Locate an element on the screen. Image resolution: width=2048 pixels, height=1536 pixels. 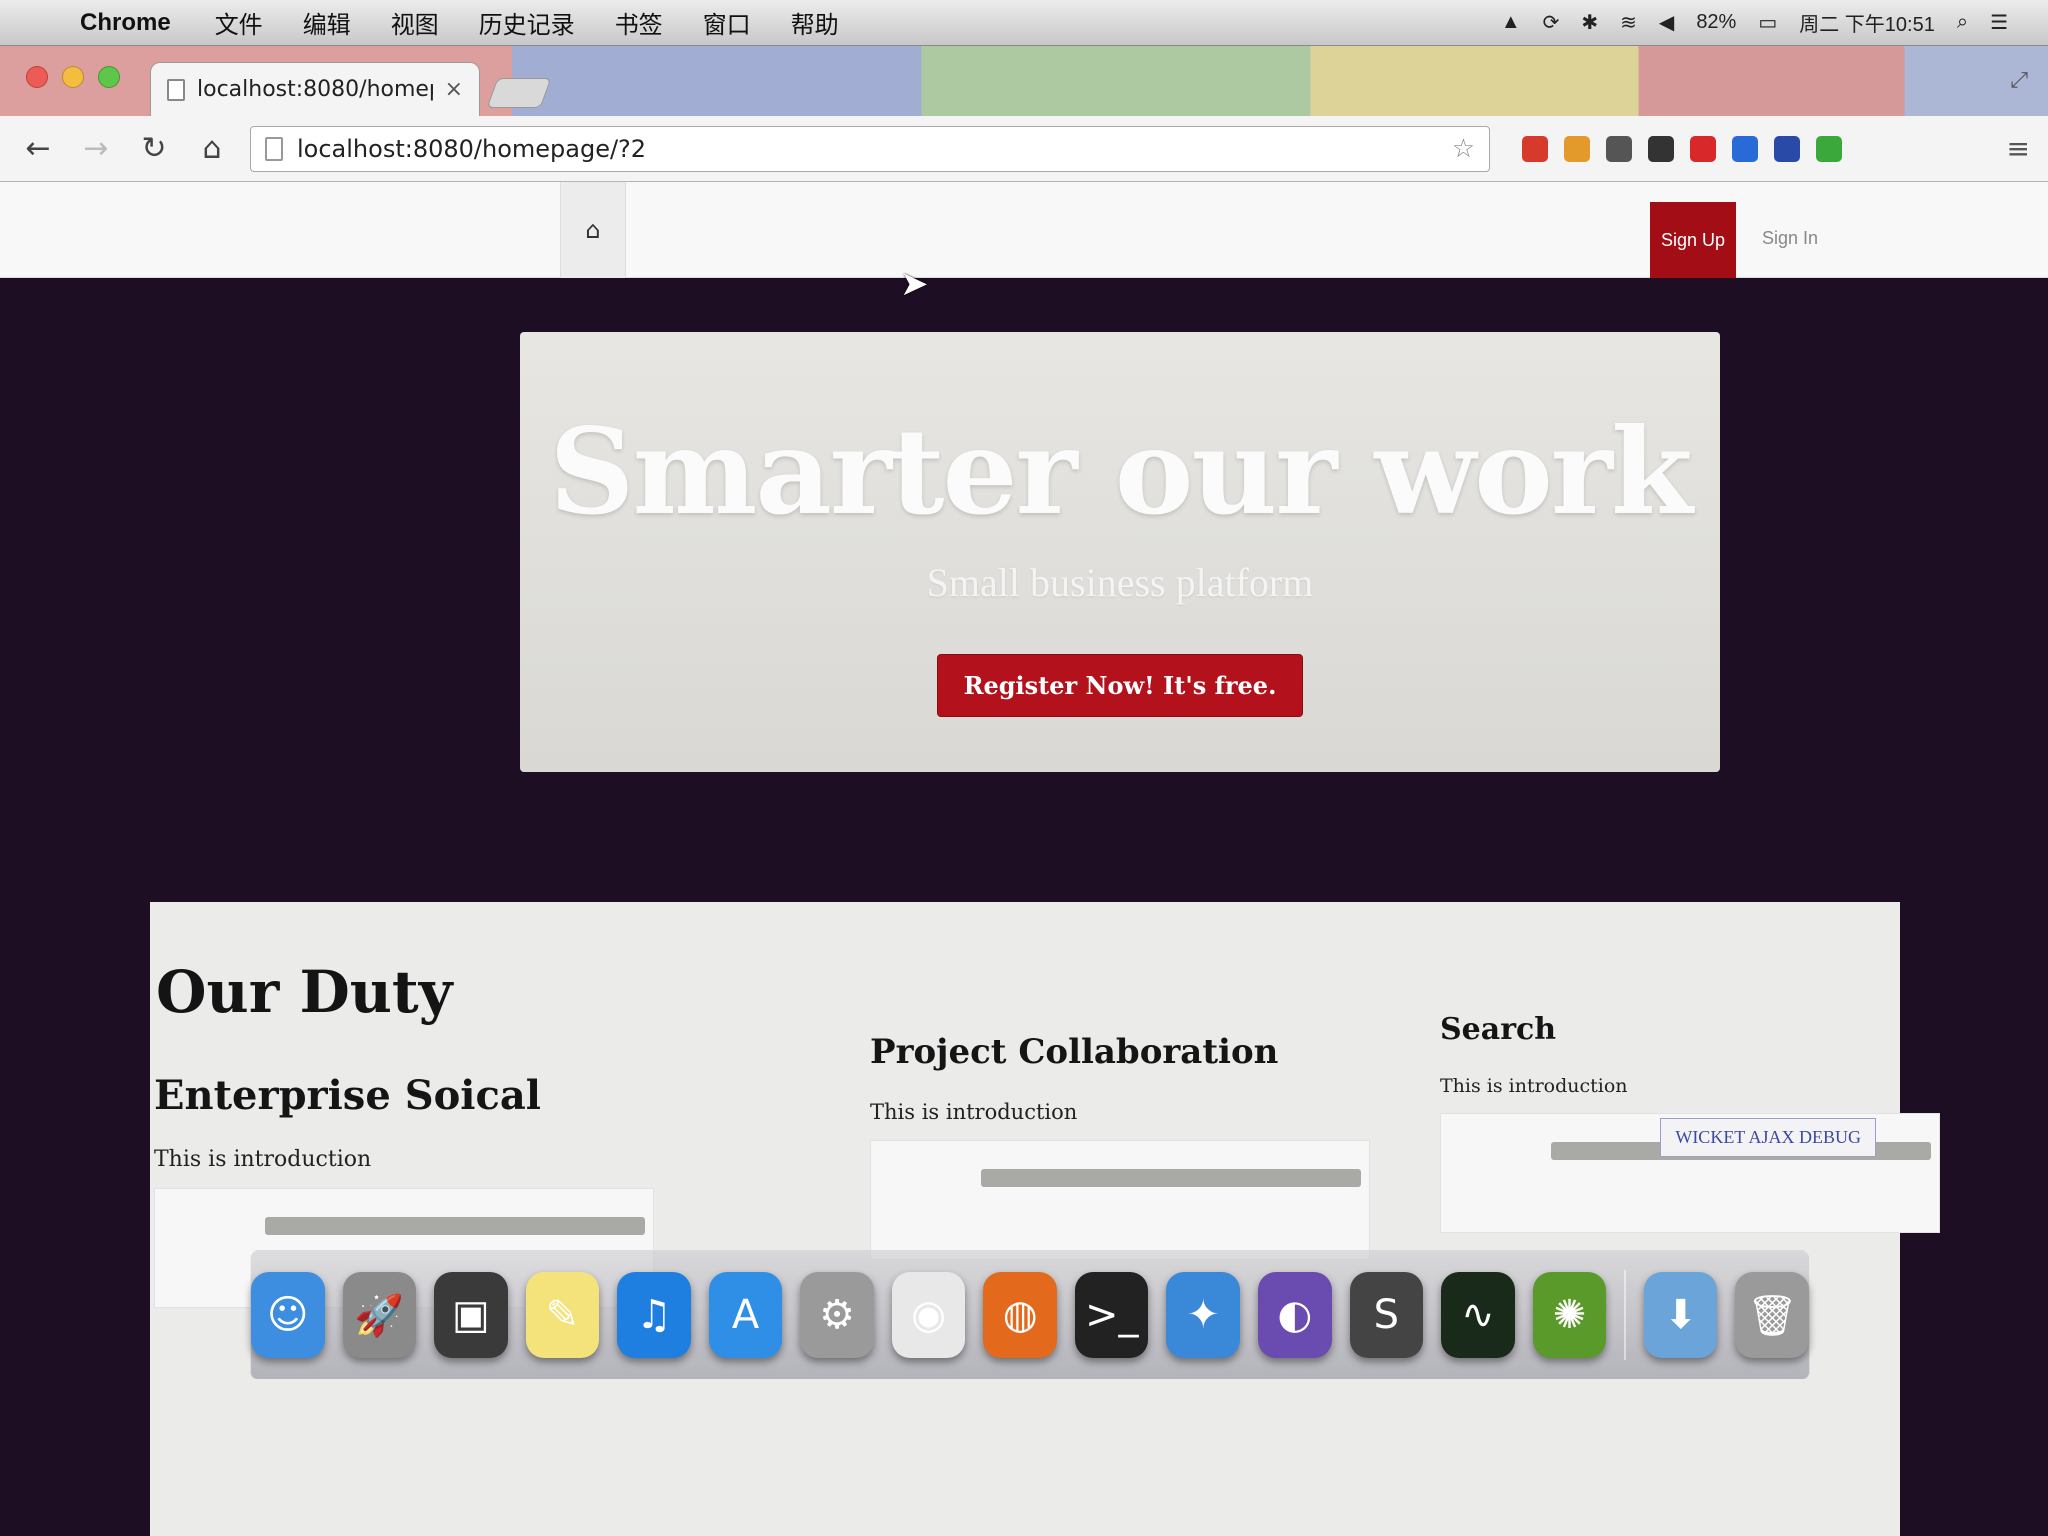
hero-title: Smarter our work is located at coordinates (1121, 471).